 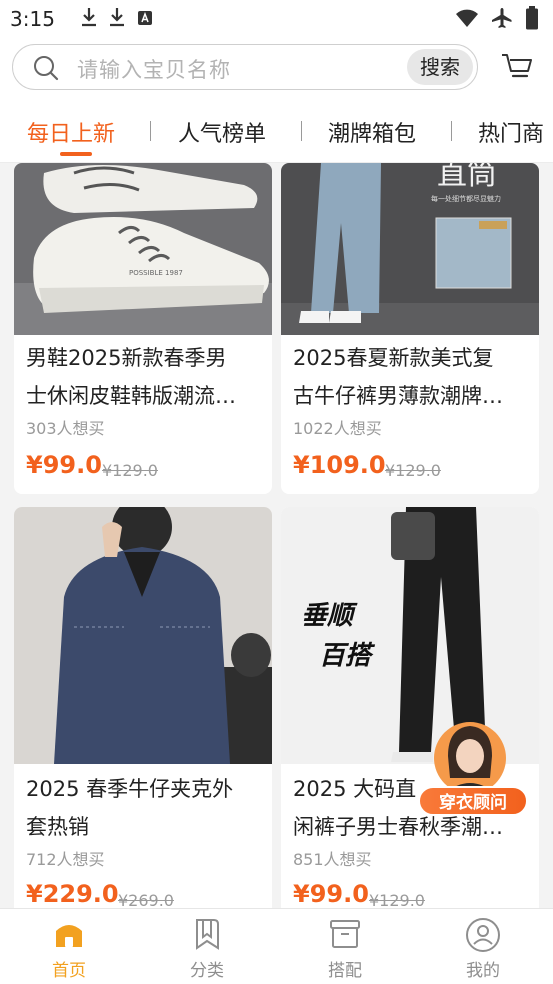 I want to click on product-wants: 851人想买, so click(x=332, y=859).